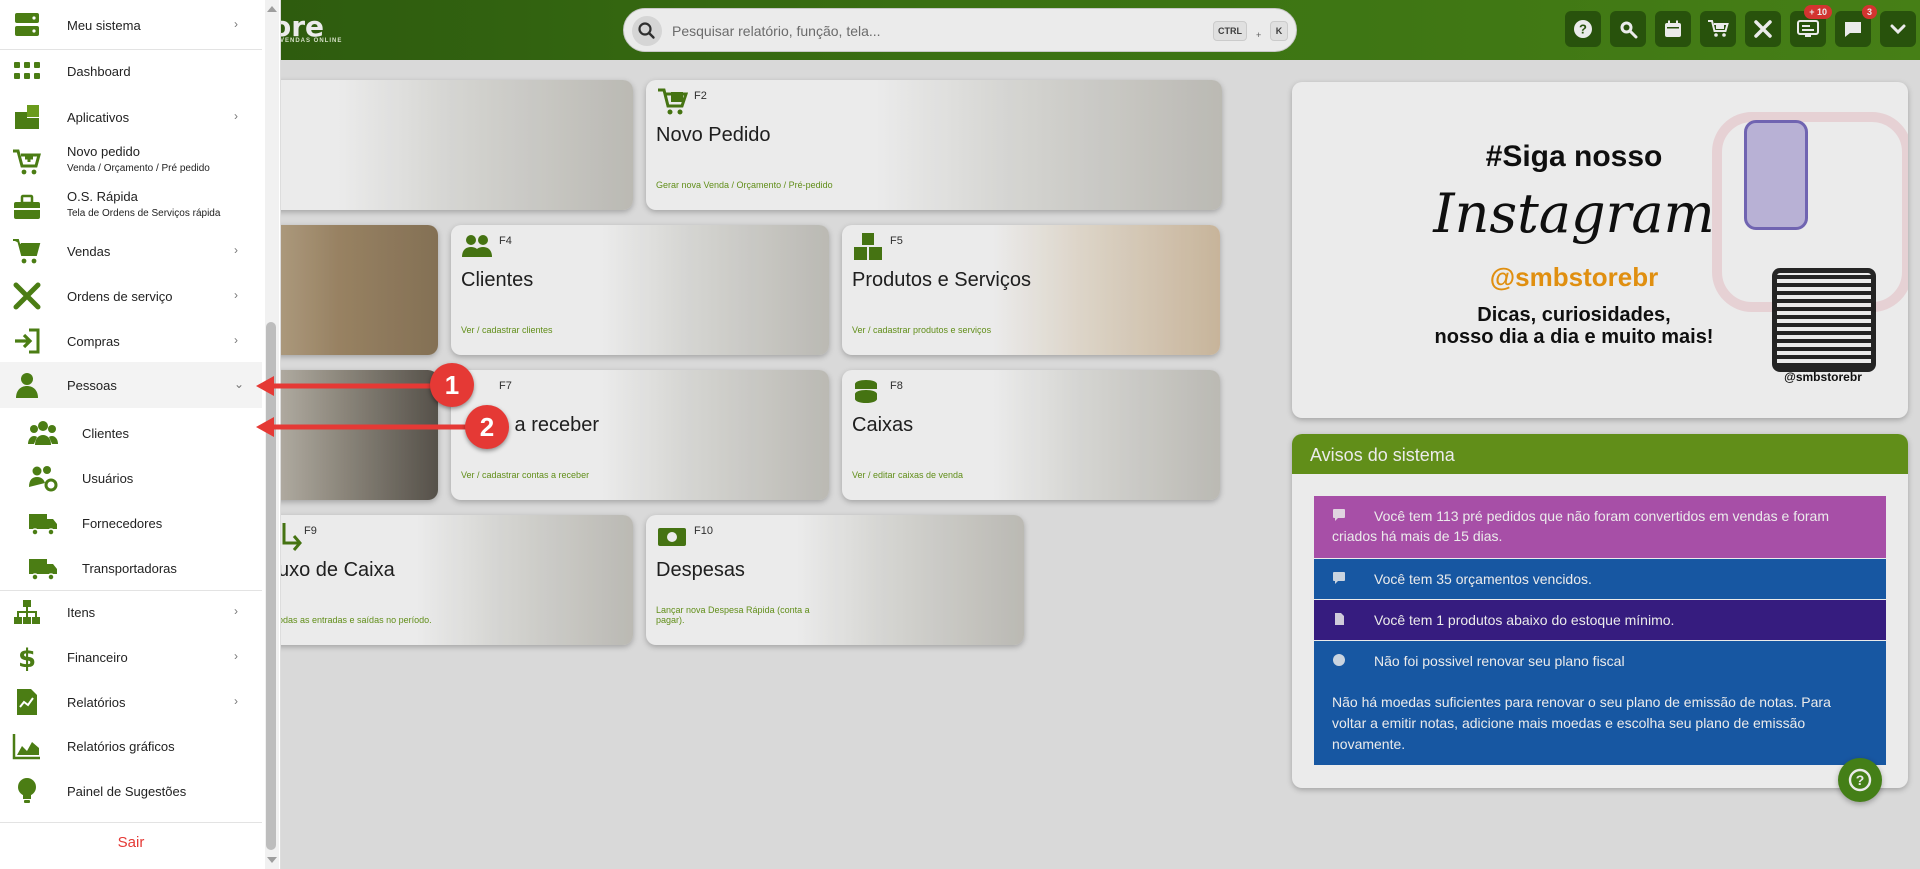 This screenshot has height=869, width=1920. Describe the element at coordinates (131, 117) in the screenshot. I see `sidebar-item-aplicativos: Aplicativos ›` at that location.